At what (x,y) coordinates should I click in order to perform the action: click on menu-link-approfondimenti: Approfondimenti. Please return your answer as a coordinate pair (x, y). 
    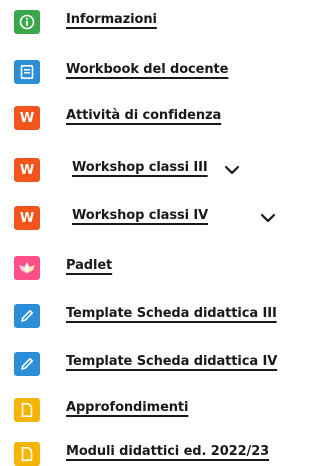
    Looking at the image, I should click on (127, 407).